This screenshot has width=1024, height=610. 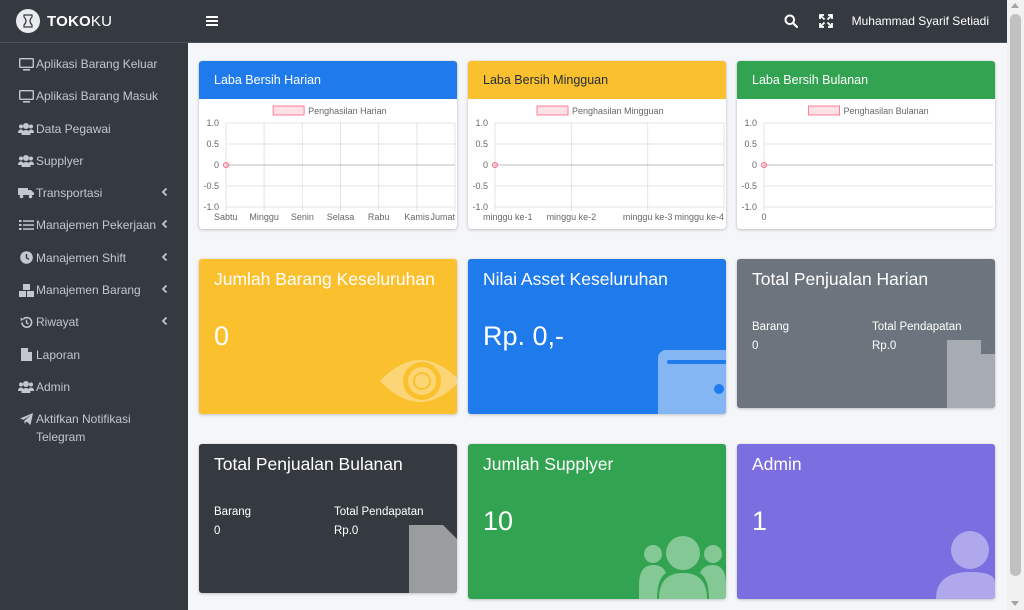 What do you see at coordinates (212, 21) in the screenshot?
I see `bars-icon` at bounding box center [212, 21].